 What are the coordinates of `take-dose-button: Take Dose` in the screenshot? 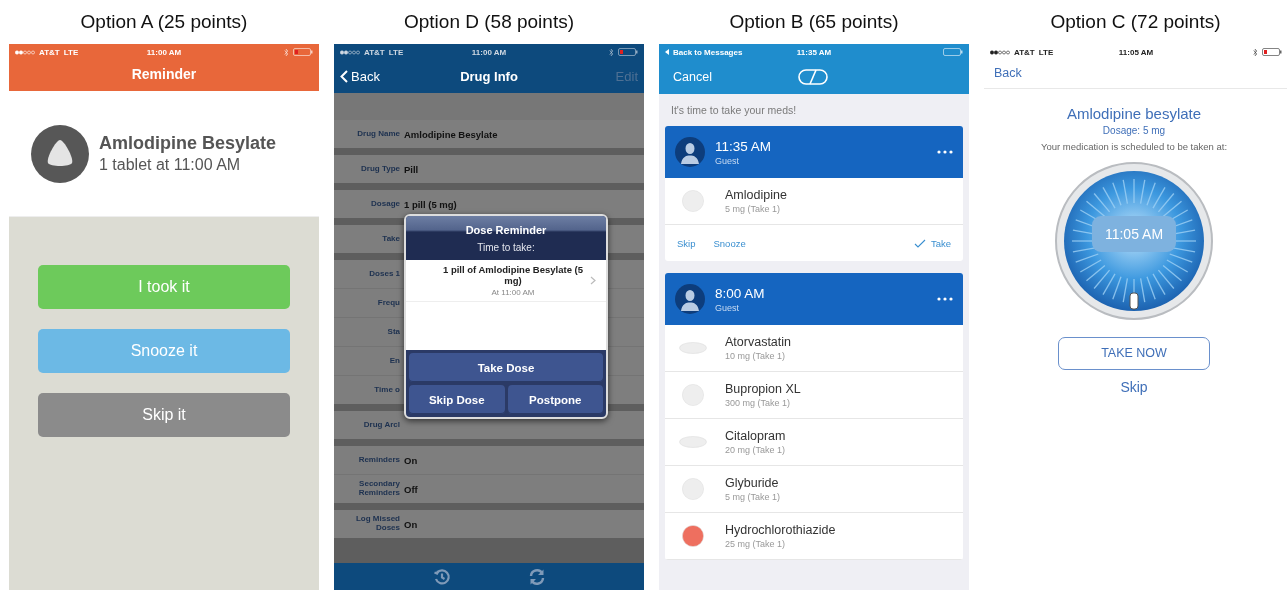 It's located at (506, 367).